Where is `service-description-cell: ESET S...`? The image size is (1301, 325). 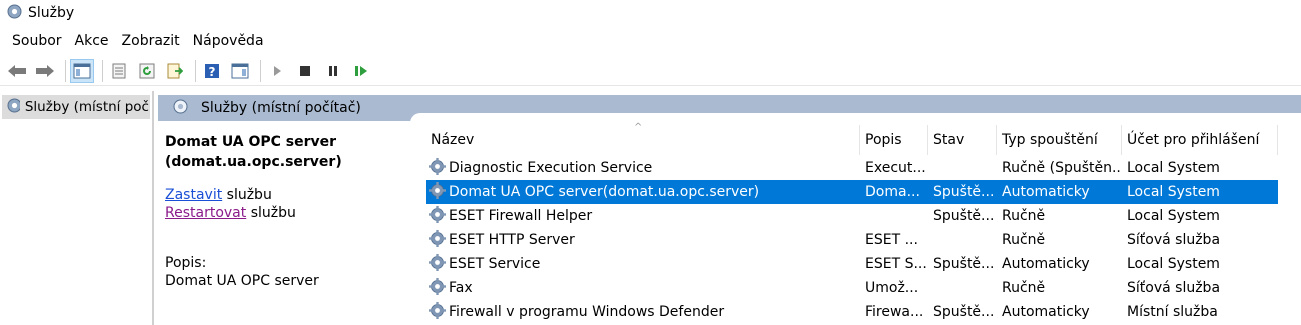
service-description-cell: ESET S... is located at coordinates (895, 264).